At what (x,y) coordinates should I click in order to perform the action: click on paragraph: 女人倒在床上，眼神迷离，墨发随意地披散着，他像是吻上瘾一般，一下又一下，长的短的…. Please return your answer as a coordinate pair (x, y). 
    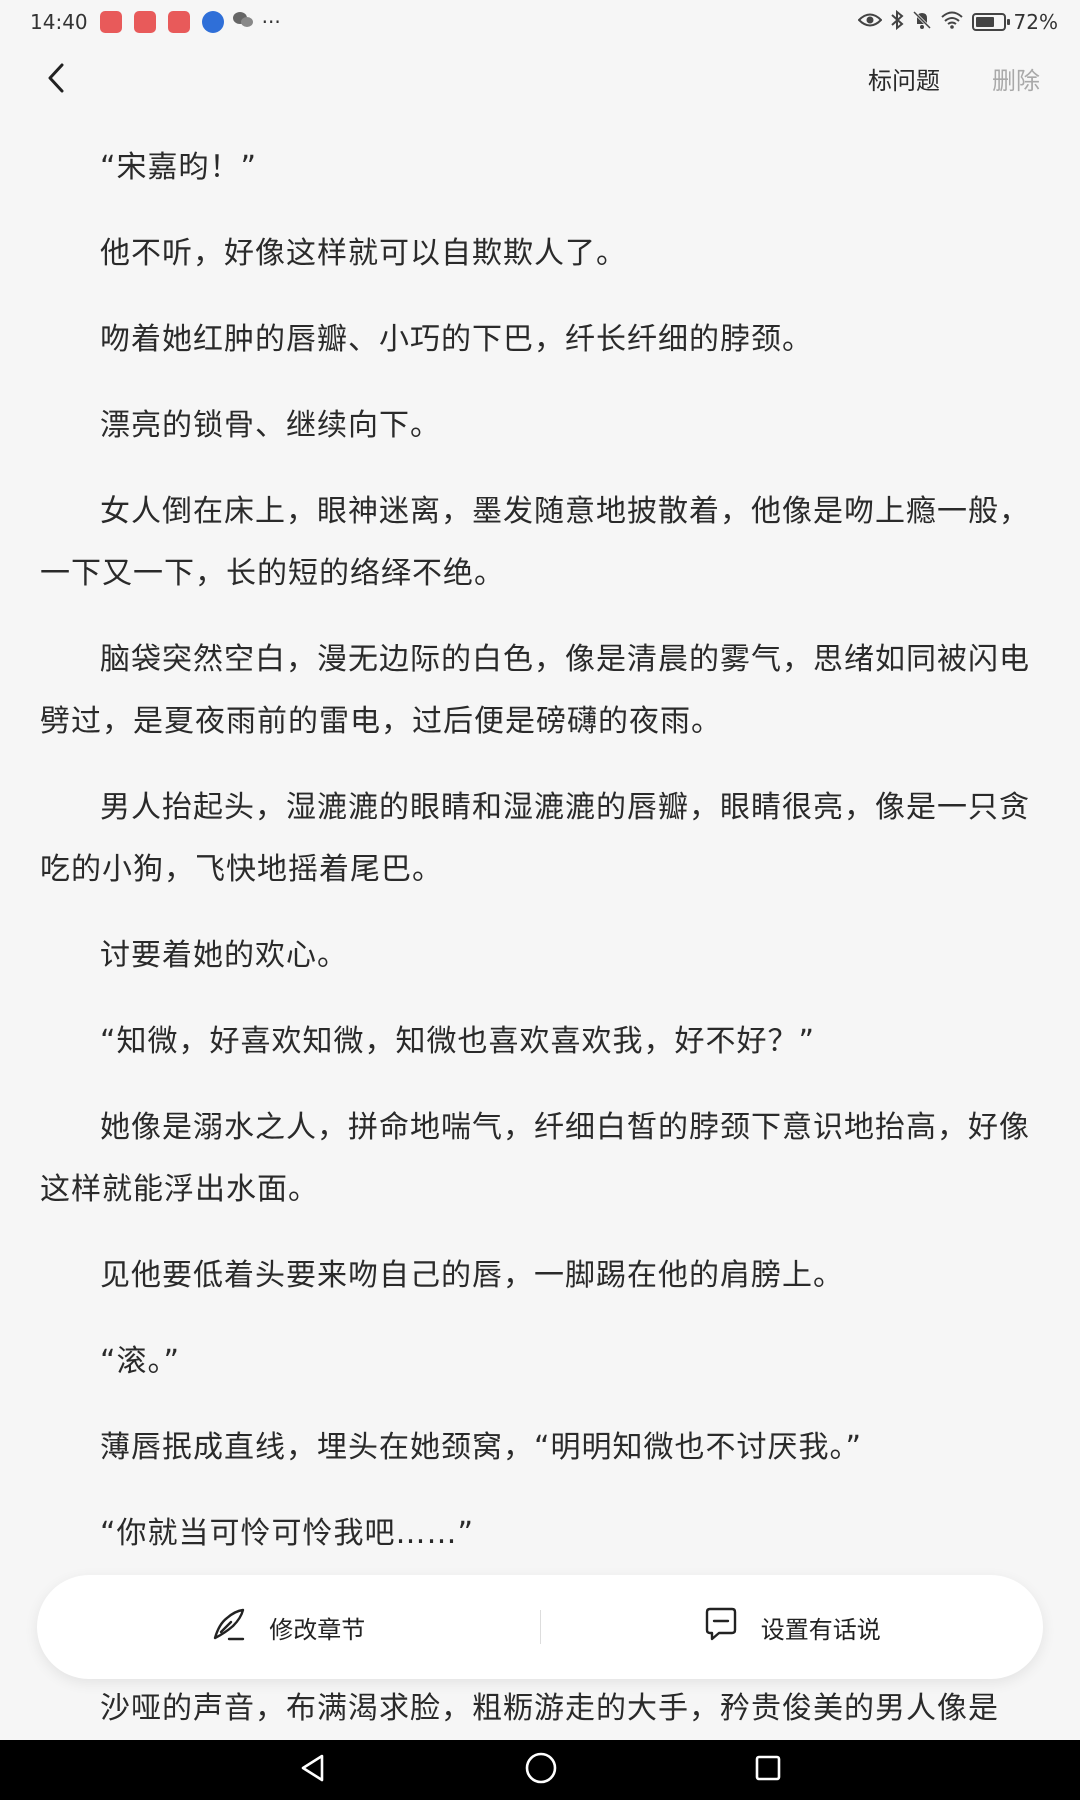
    Looking at the image, I should click on (535, 542).